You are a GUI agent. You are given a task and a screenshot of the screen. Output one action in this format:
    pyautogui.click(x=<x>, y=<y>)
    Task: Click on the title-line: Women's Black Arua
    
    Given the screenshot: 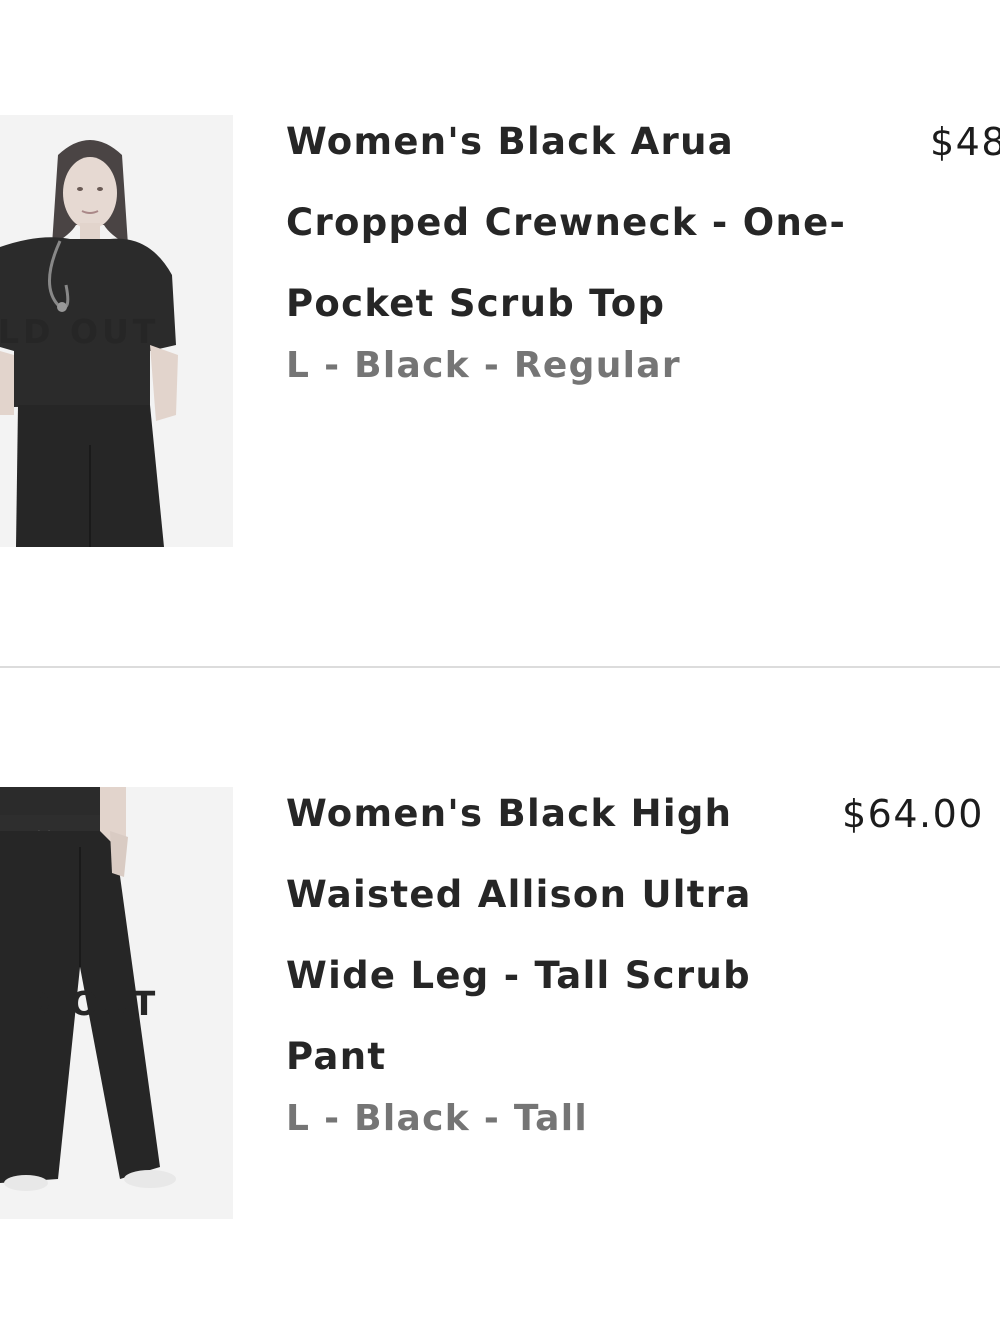 What is the action you would take?
    pyautogui.click(x=510, y=141)
    